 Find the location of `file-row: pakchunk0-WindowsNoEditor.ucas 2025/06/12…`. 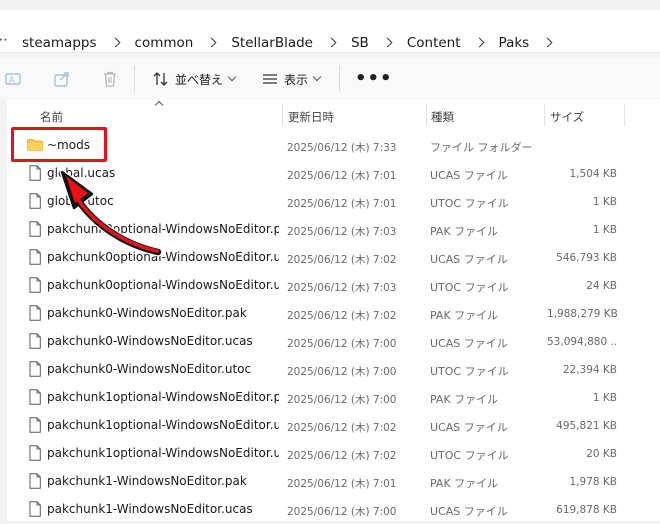

file-row: pakchunk0-WindowsNoEditor.ucas 2025/06/12… is located at coordinates (333, 342).